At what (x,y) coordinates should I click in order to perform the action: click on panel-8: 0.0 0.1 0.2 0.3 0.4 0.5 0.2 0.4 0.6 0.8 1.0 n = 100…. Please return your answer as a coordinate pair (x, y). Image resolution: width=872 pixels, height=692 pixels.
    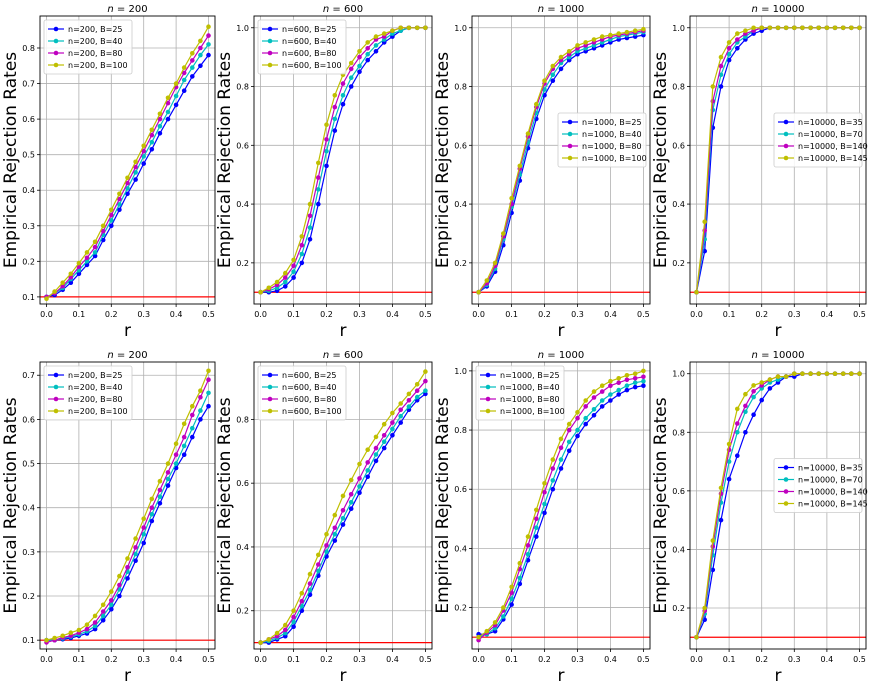
    Looking at the image, I should click on (759, 518).